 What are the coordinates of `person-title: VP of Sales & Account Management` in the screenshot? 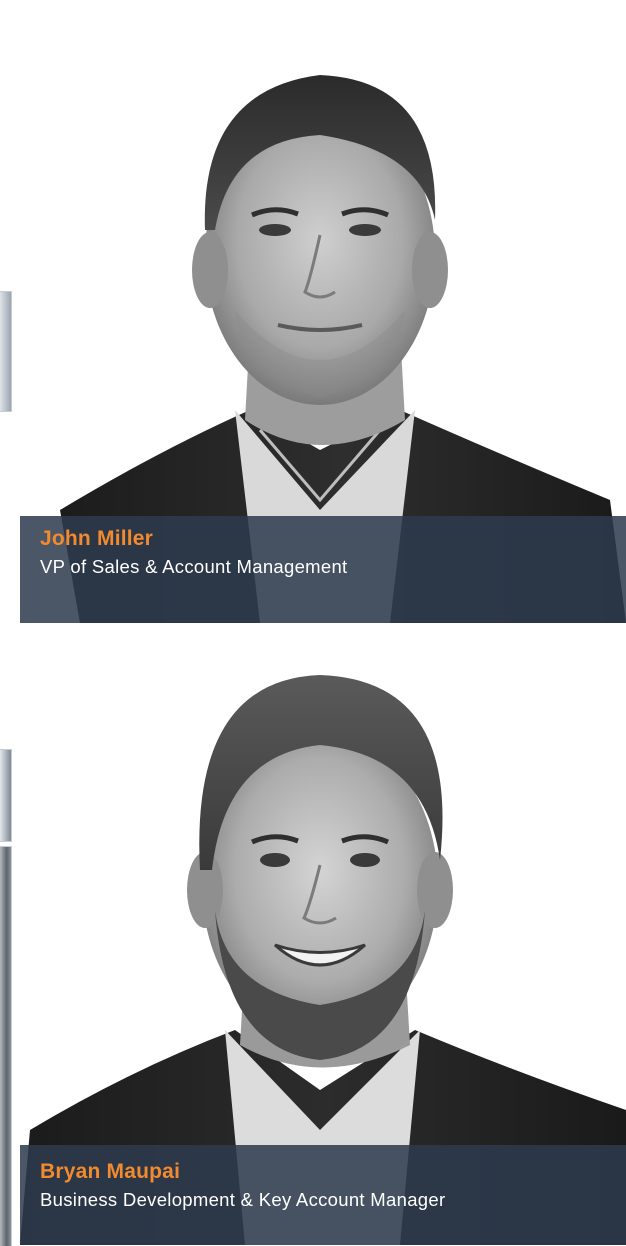 It's located at (194, 566).